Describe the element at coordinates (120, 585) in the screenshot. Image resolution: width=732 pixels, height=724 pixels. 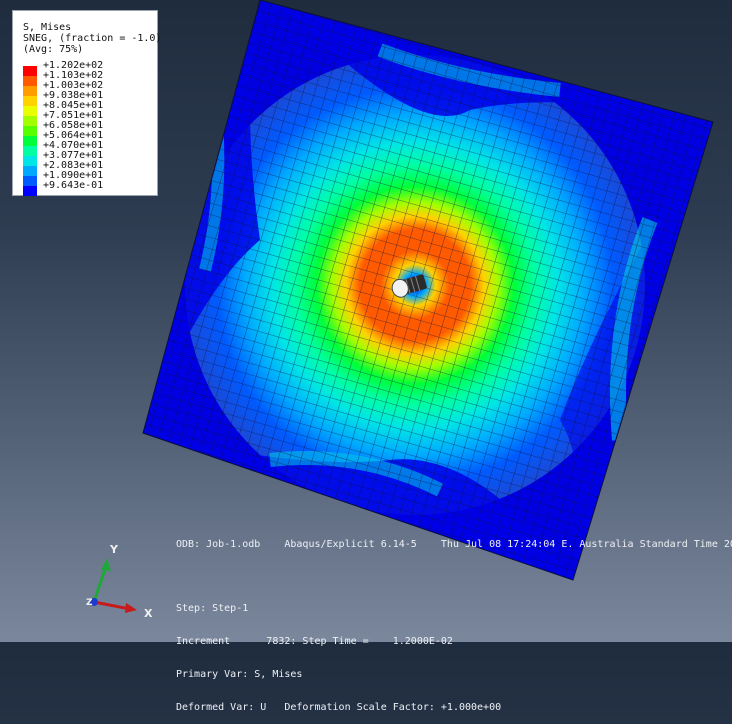
I see `view-triad: Y X Z` at that location.